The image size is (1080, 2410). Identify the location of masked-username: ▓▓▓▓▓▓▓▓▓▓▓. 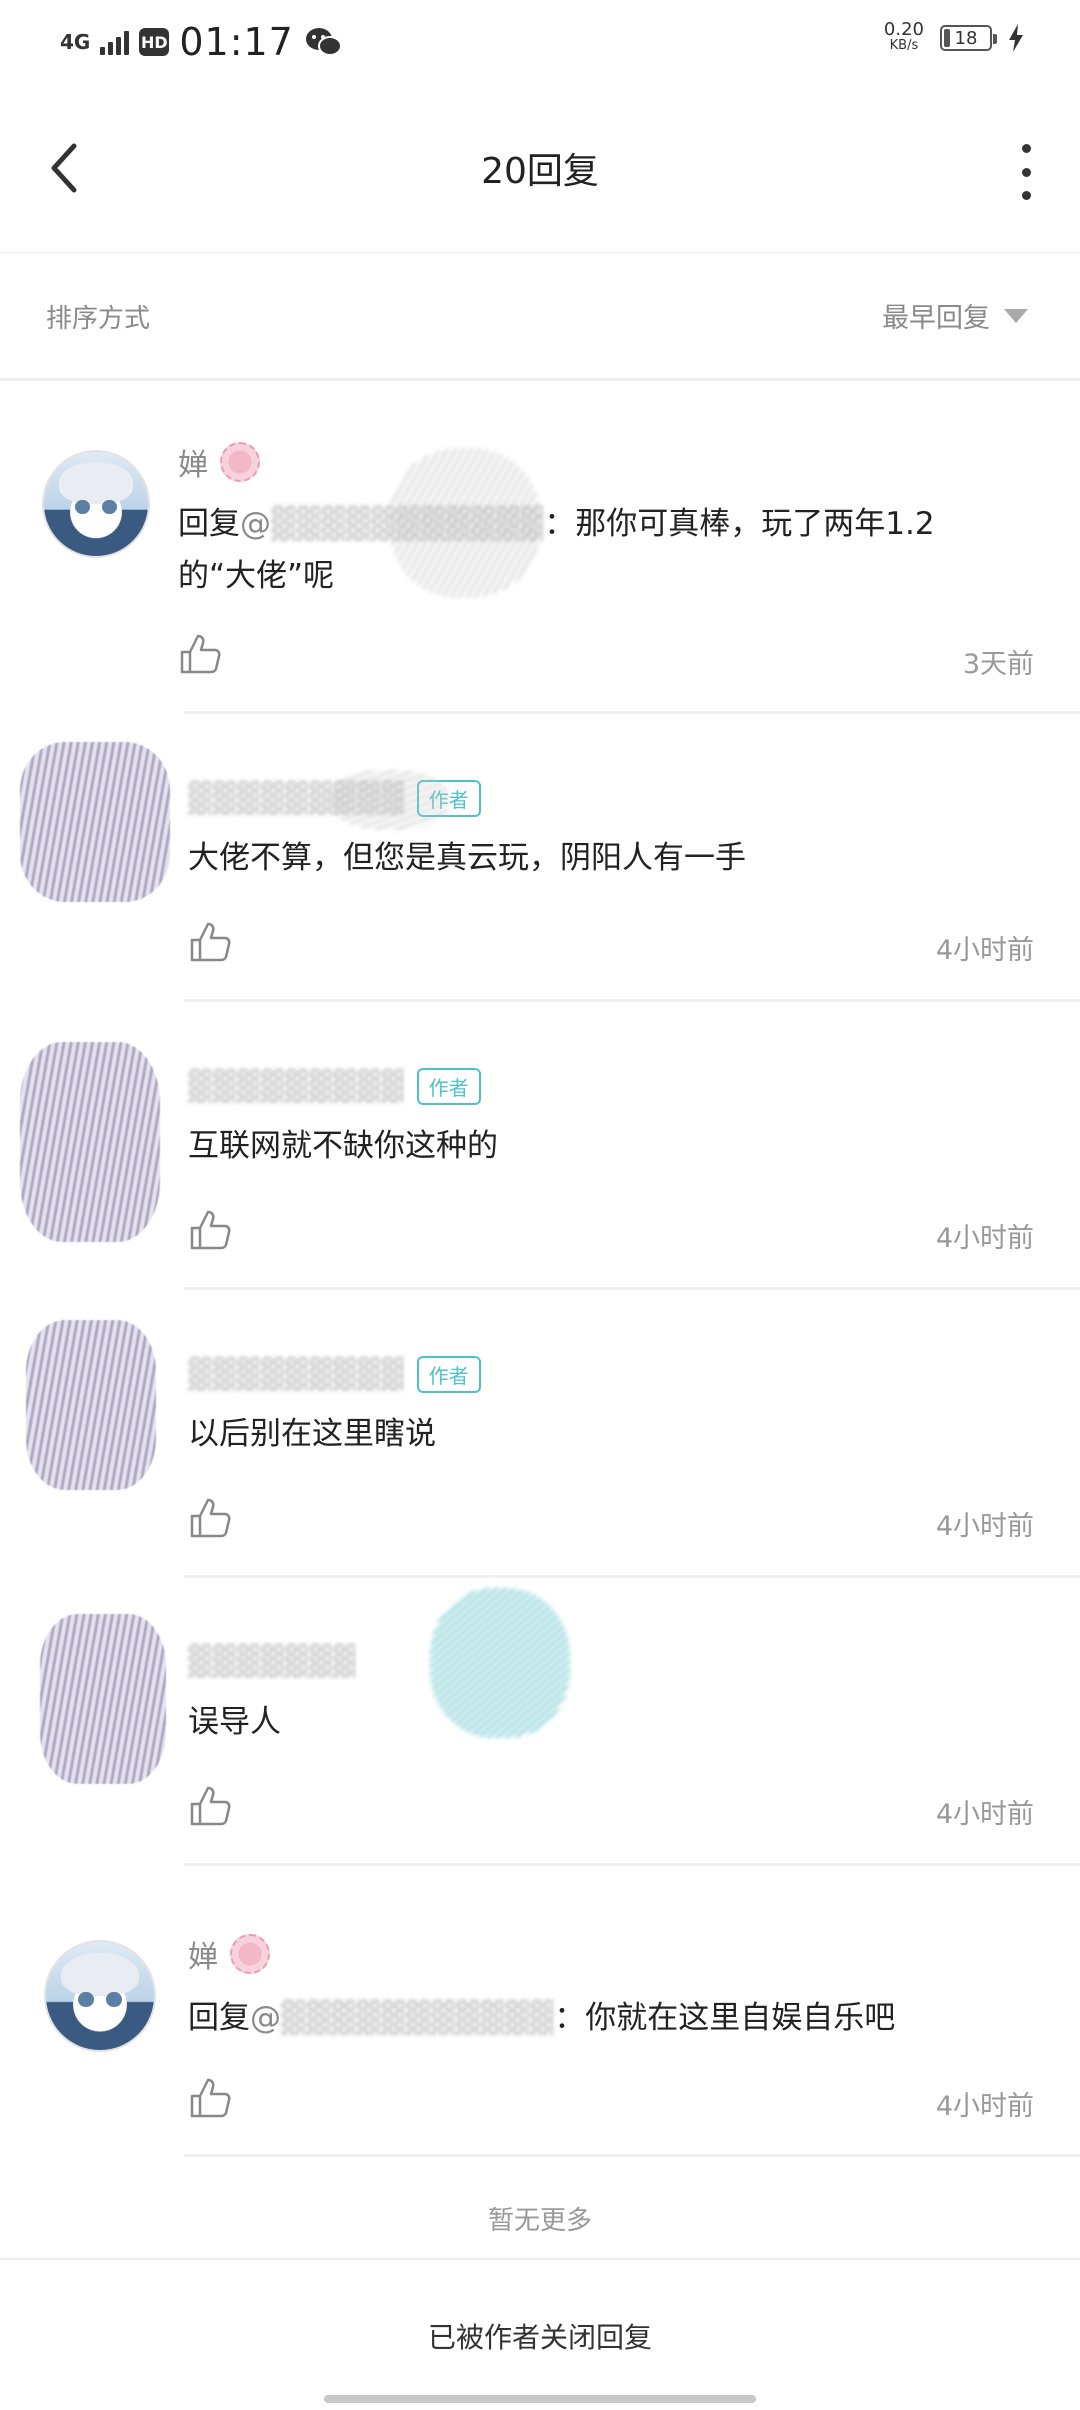
(418, 2018).